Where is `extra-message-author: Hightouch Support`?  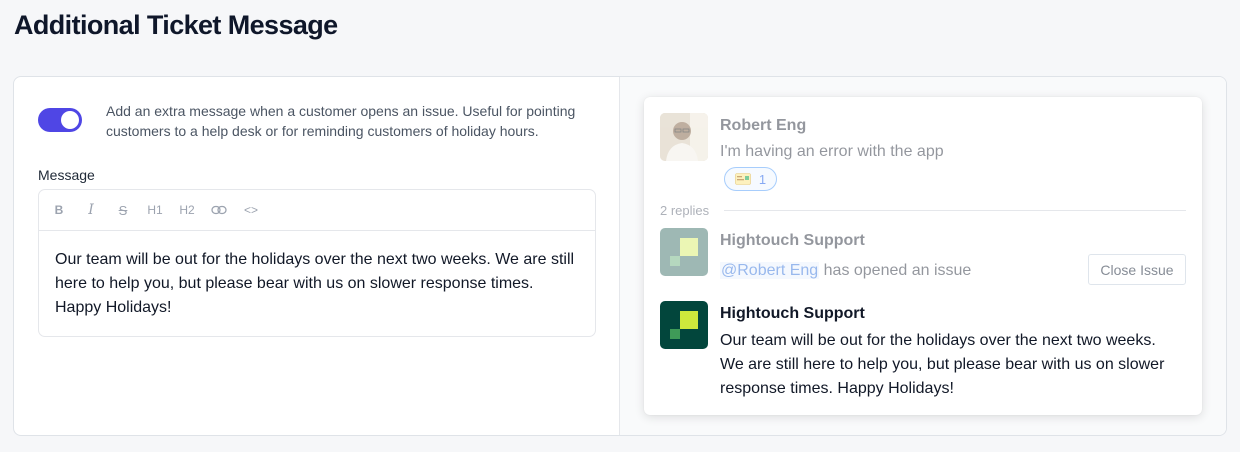 extra-message-author: Hightouch Support is located at coordinates (792, 313).